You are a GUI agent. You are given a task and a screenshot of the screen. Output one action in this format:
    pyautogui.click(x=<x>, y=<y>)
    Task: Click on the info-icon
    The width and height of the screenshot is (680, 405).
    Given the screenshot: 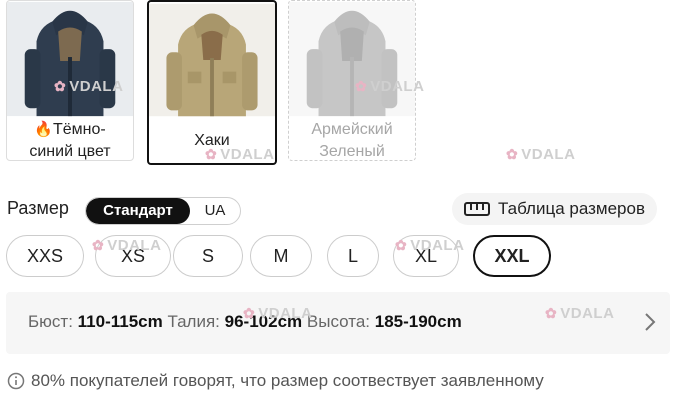 What is the action you would take?
    pyautogui.click(x=16, y=381)
    